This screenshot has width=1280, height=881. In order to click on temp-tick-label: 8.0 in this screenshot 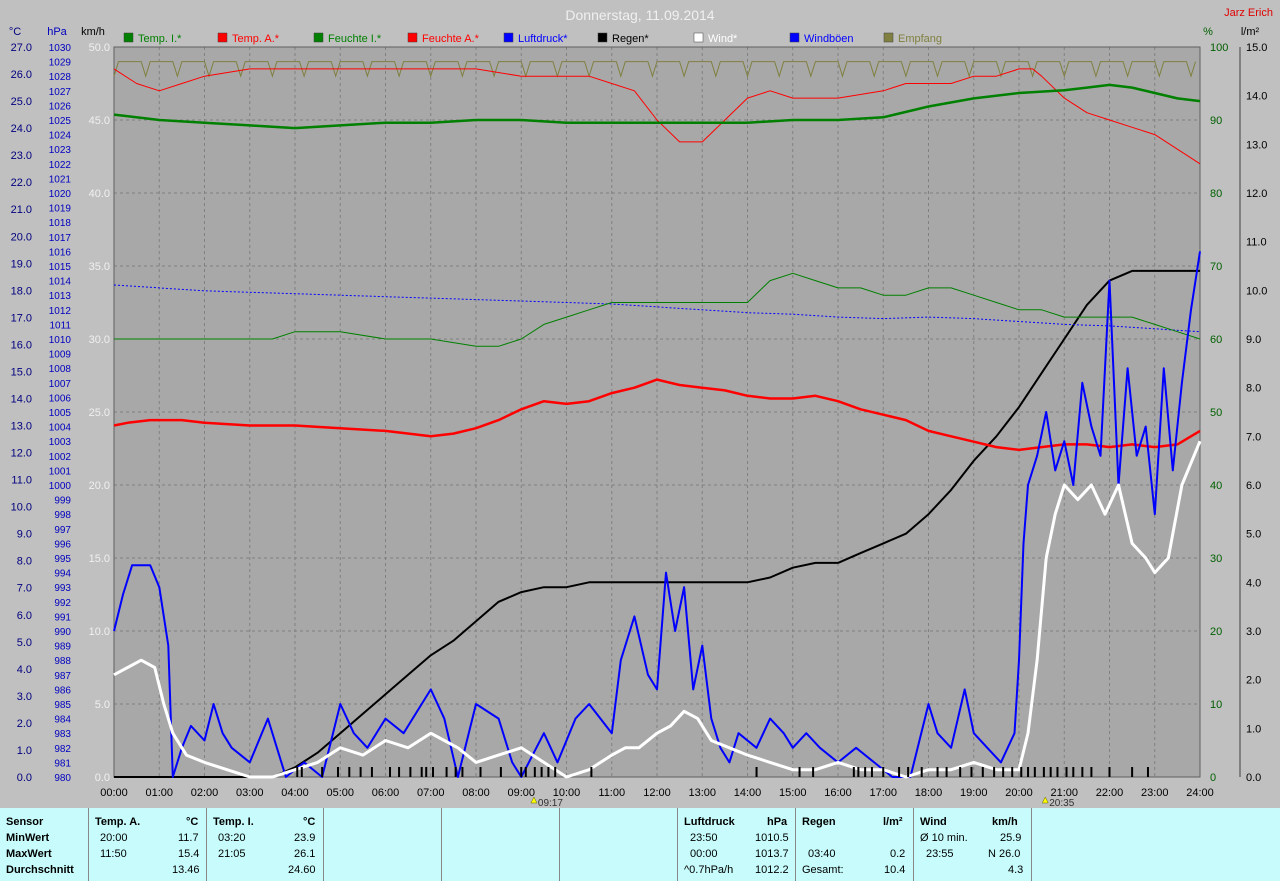, I will do `click(24, 562)`.